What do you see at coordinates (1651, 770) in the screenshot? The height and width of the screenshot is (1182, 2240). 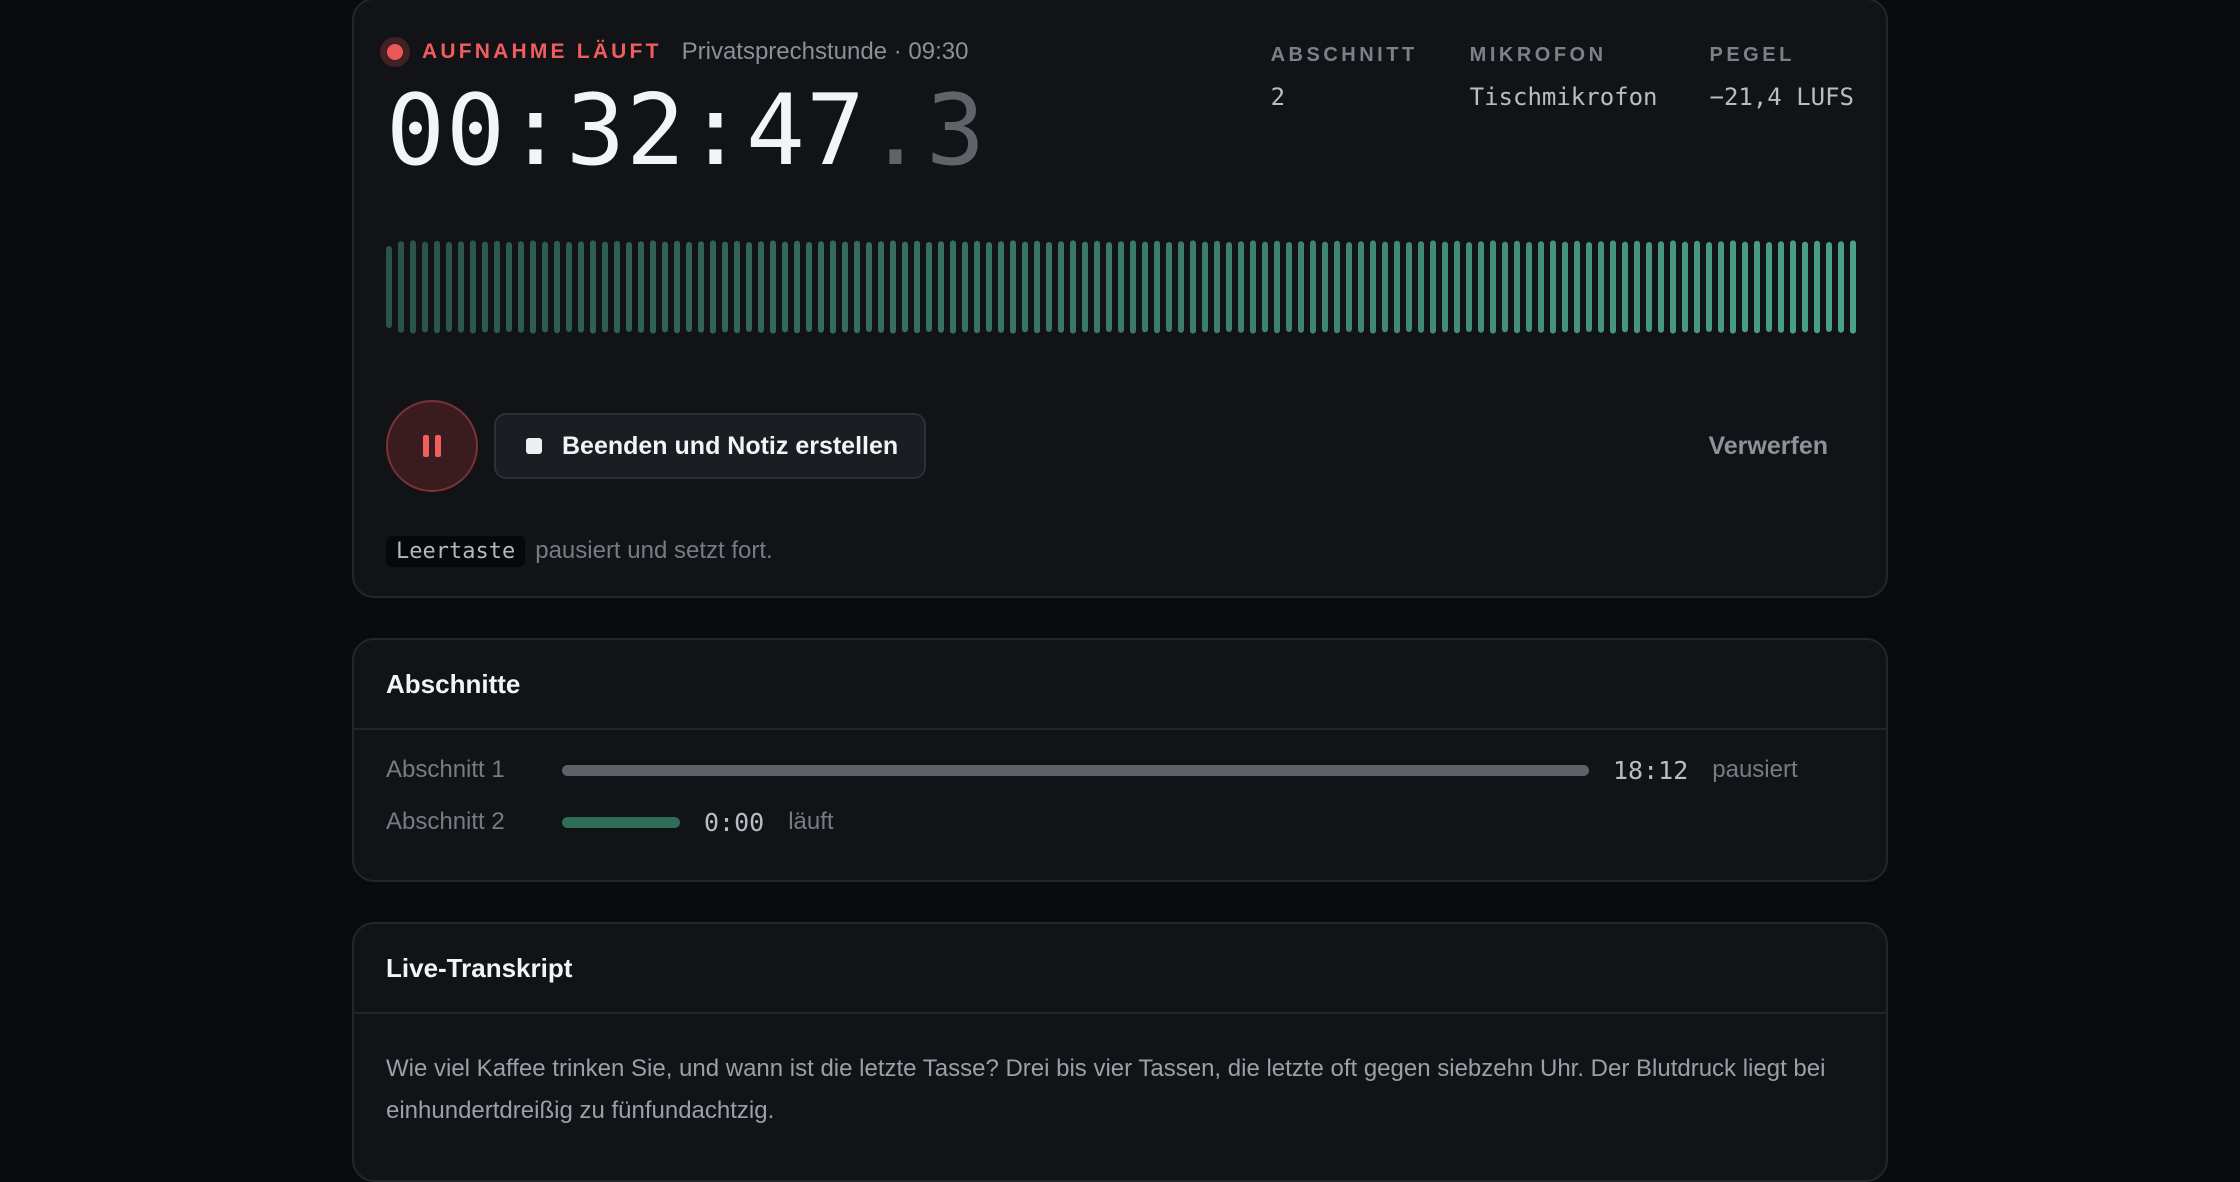 I see `section-time: 18:12` at bounding box center [1651, 770].